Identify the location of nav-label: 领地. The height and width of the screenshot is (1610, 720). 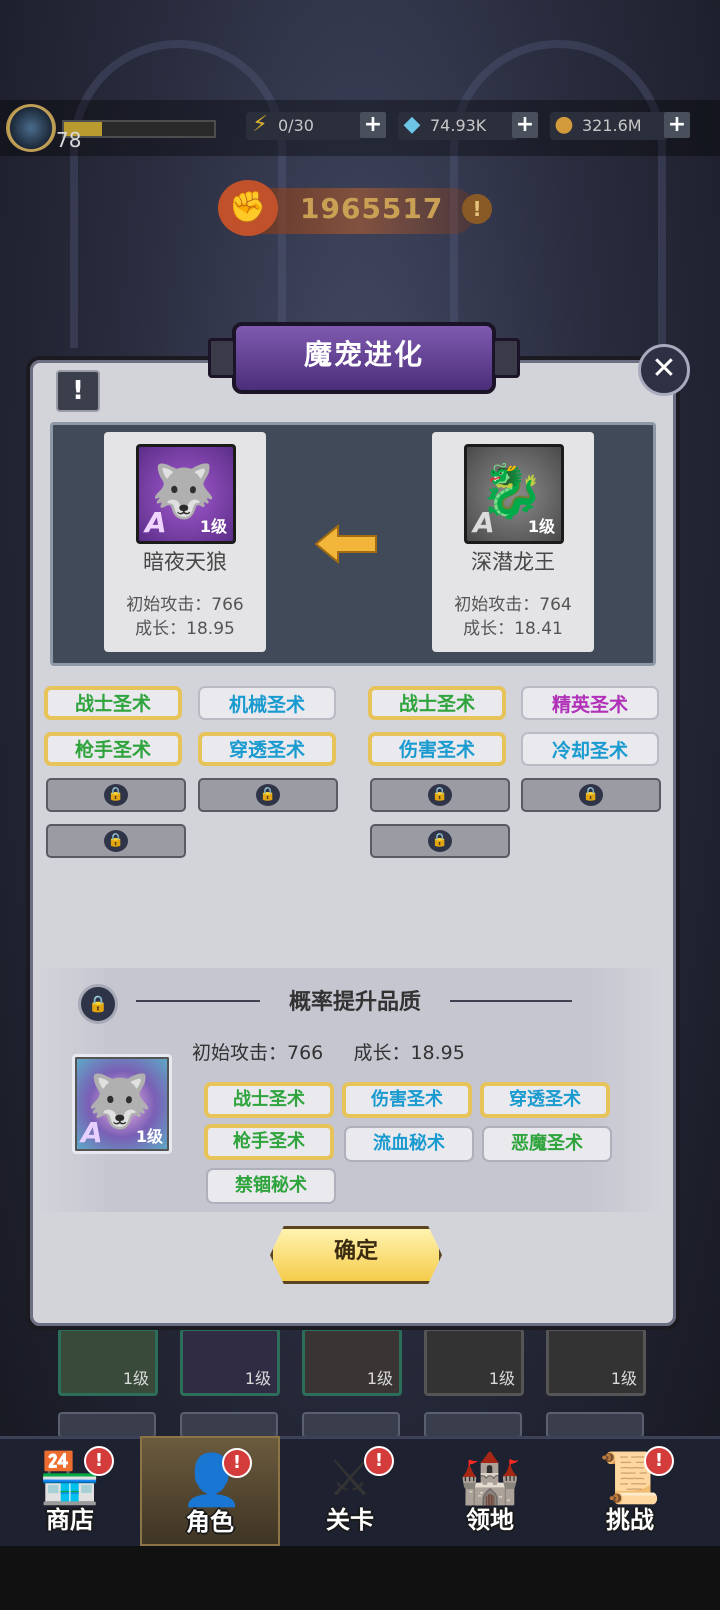
(490, 1520).